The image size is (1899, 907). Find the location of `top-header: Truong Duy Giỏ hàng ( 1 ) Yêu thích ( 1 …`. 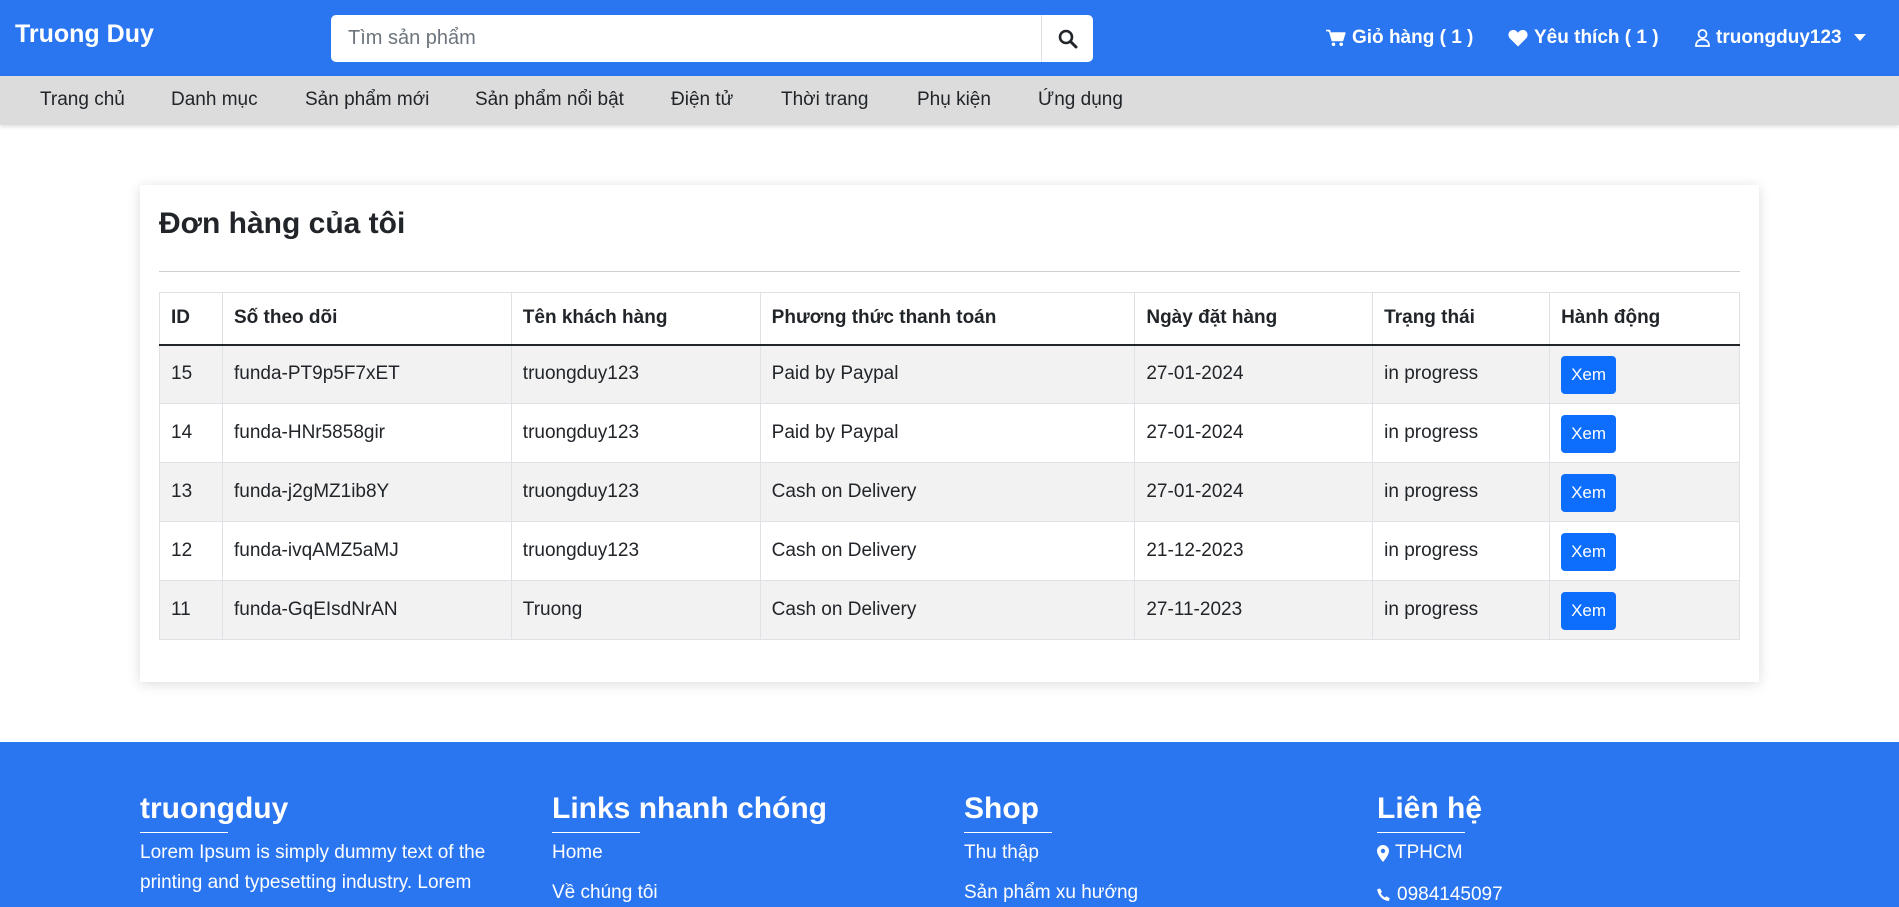

top-header: Truong Duy Giỏ hàng ( 1 ) Yêu thích ( 1 … is located at coordinates (949, 38).